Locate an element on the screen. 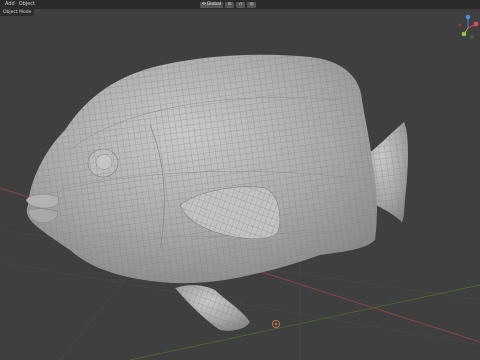  fish-eye is located at coordinates (103, 163).